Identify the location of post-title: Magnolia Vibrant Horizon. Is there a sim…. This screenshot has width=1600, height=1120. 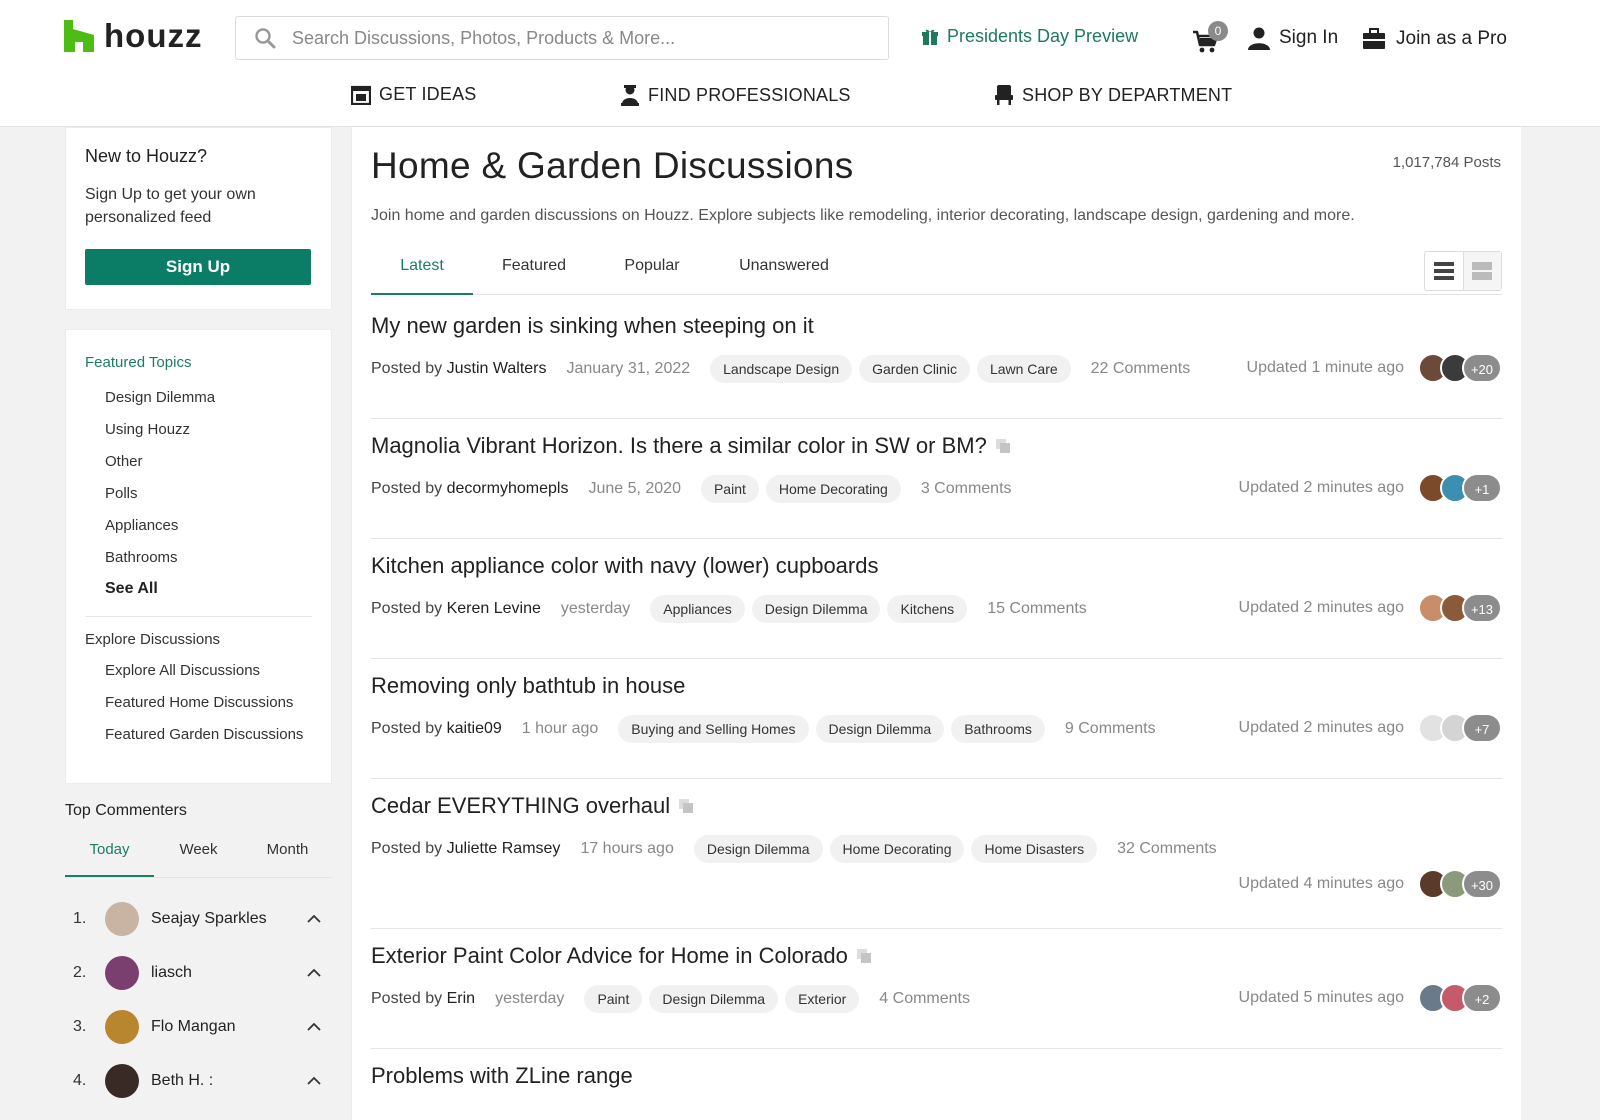
(691, 446).